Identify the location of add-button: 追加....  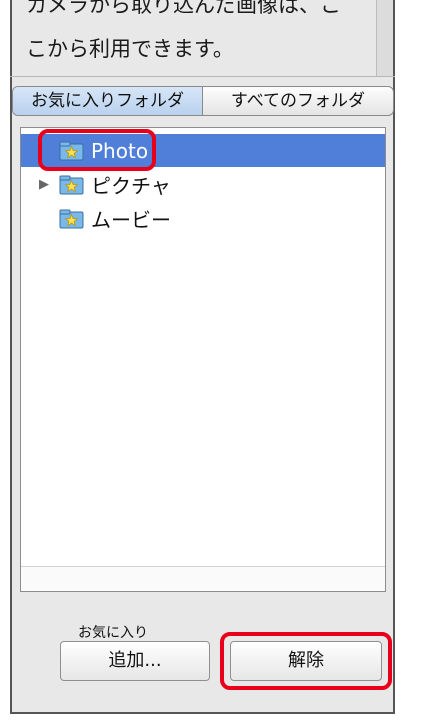
(135, 661).